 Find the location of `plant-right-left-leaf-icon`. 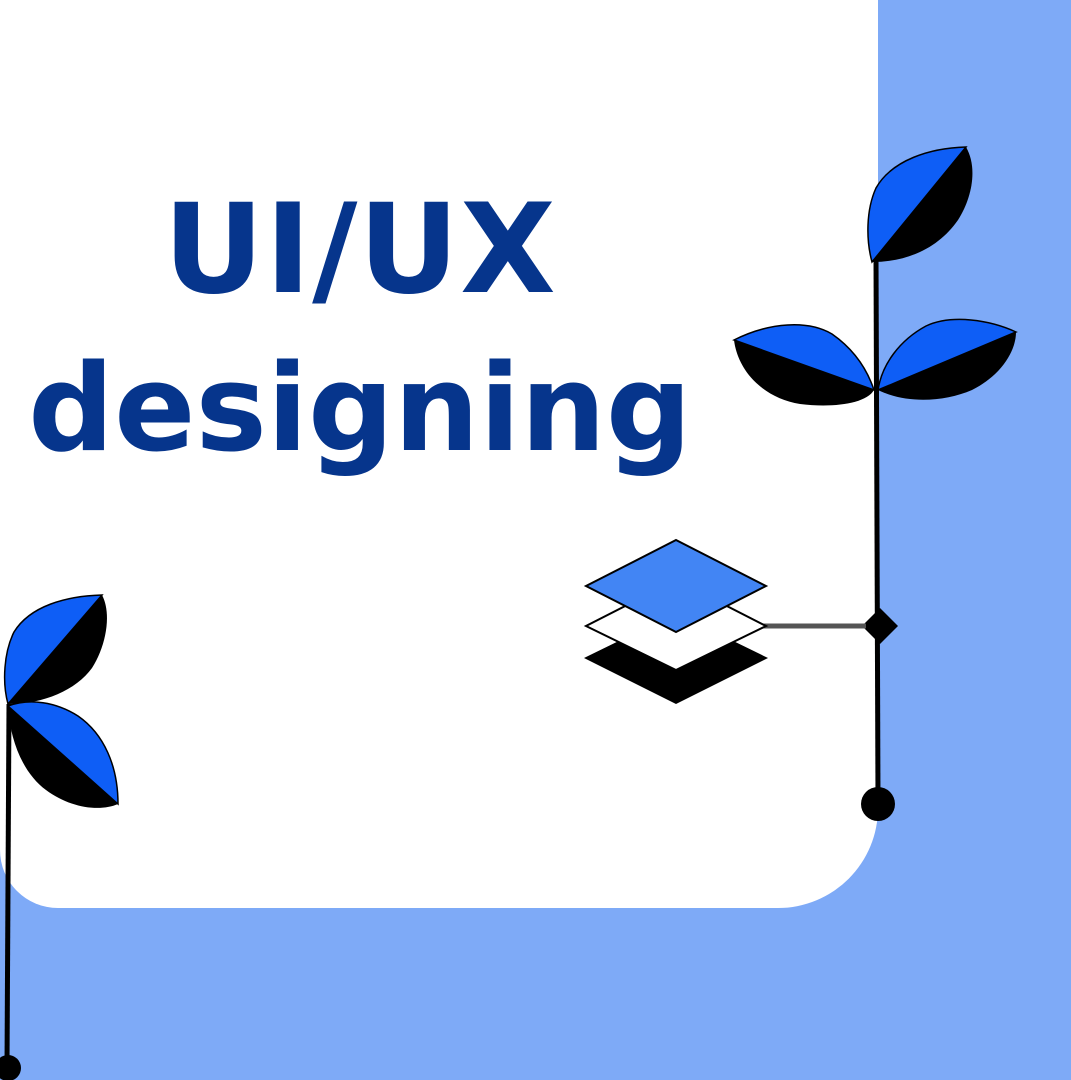

plant-right-left-leaf-icon is located at coordinates (804, 365).